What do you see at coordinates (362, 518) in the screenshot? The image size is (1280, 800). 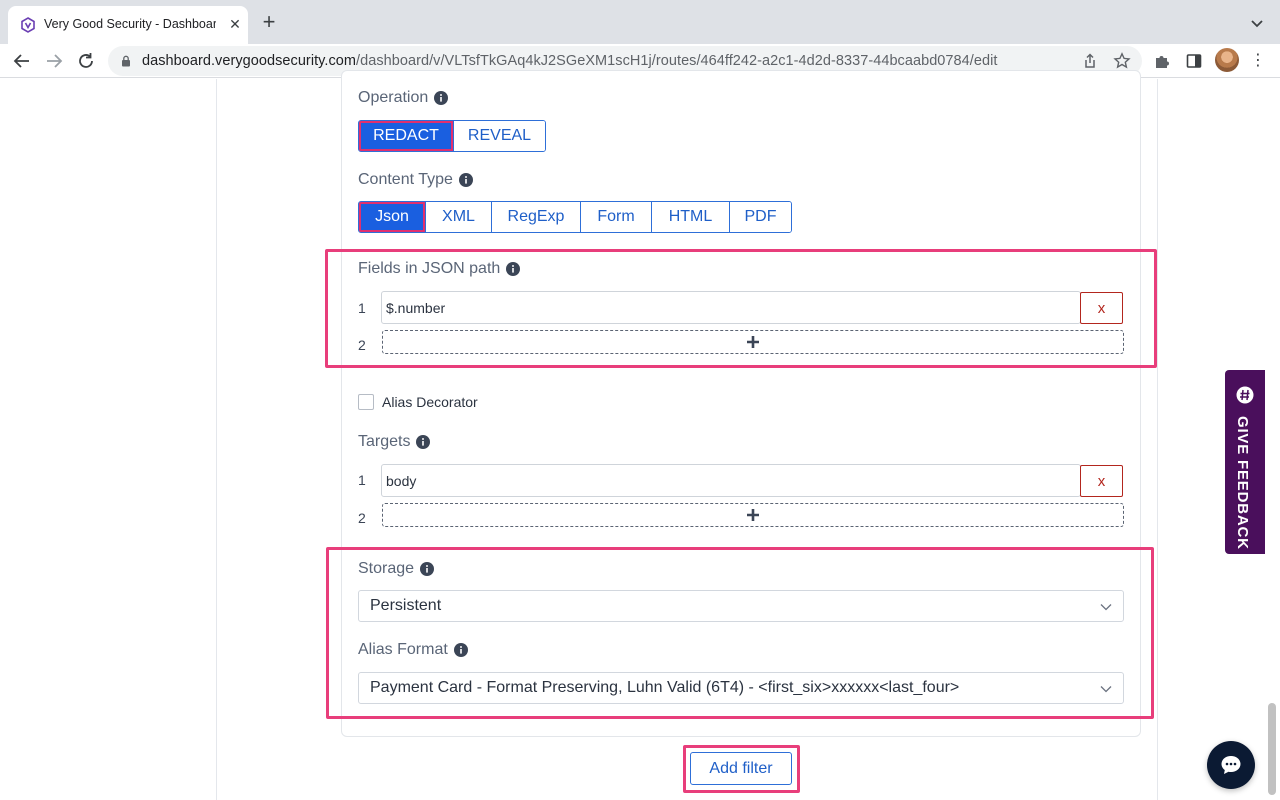 I see `targets-row-number: 2` at bounding box center [362, 518].